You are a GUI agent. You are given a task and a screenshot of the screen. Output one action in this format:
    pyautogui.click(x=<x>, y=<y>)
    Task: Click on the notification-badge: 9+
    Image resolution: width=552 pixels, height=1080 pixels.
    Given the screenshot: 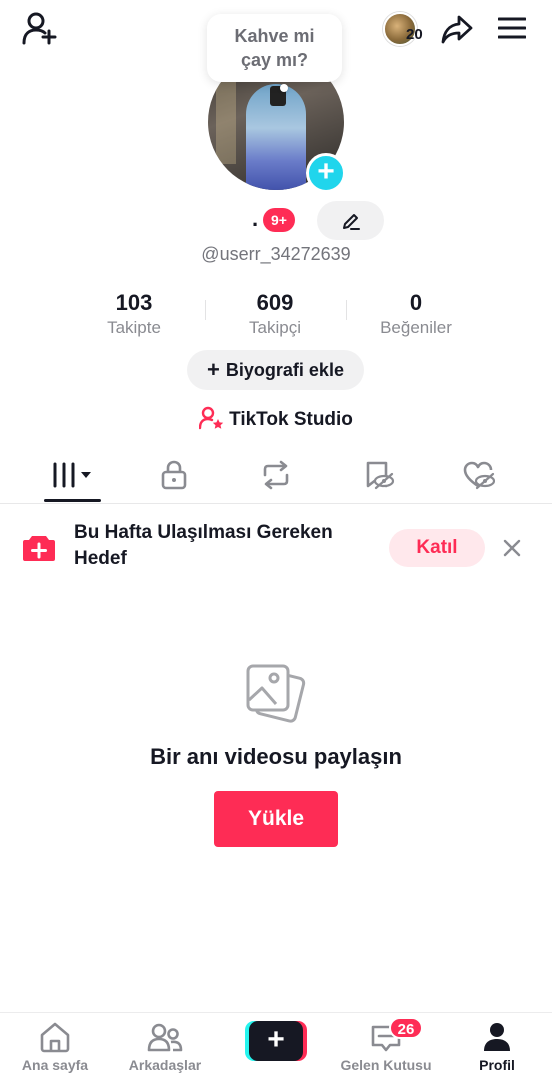 What is the action you would take?
    pyautogui.click(x=279, y=220)
    